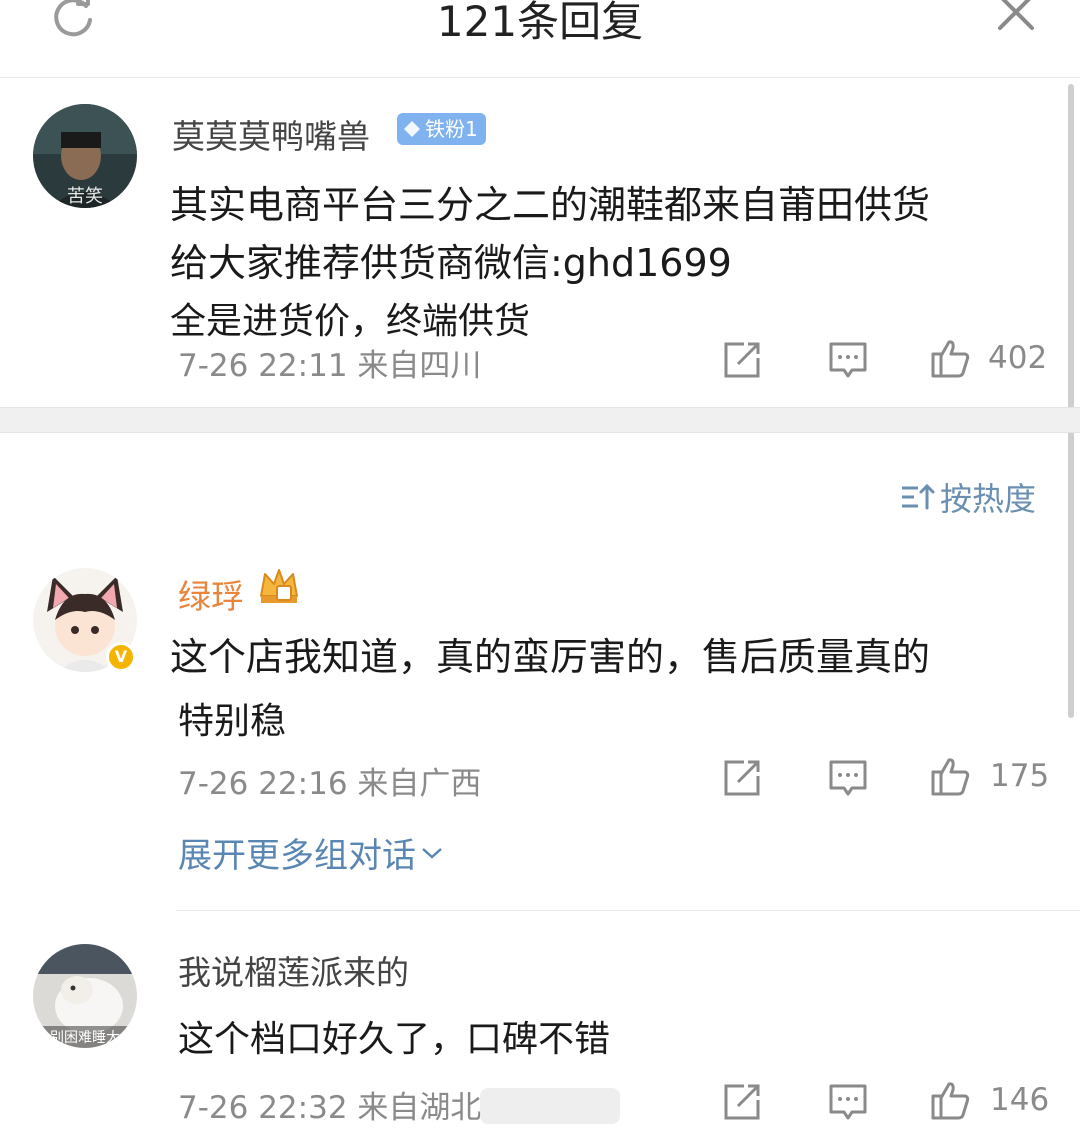 This screenshot has width=1080, height=1141. What do you see at coordinates (1020, 776) in the screenshot?
I see `like-count: 175` at bounding box center [1020, 776].